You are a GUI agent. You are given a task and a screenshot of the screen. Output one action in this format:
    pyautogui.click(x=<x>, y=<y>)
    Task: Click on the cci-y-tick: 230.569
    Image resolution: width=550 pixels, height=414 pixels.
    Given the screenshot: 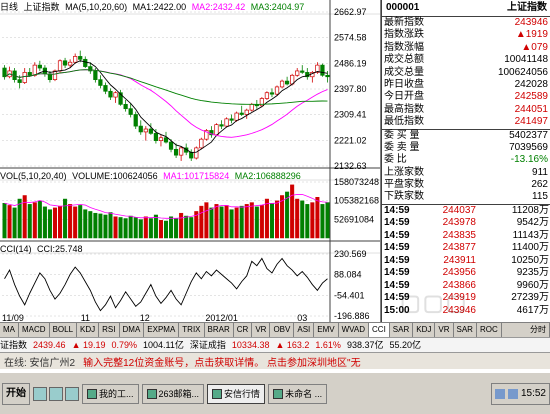 What is the action you would take?
    pyautogui.click(x=350, y=254)
    